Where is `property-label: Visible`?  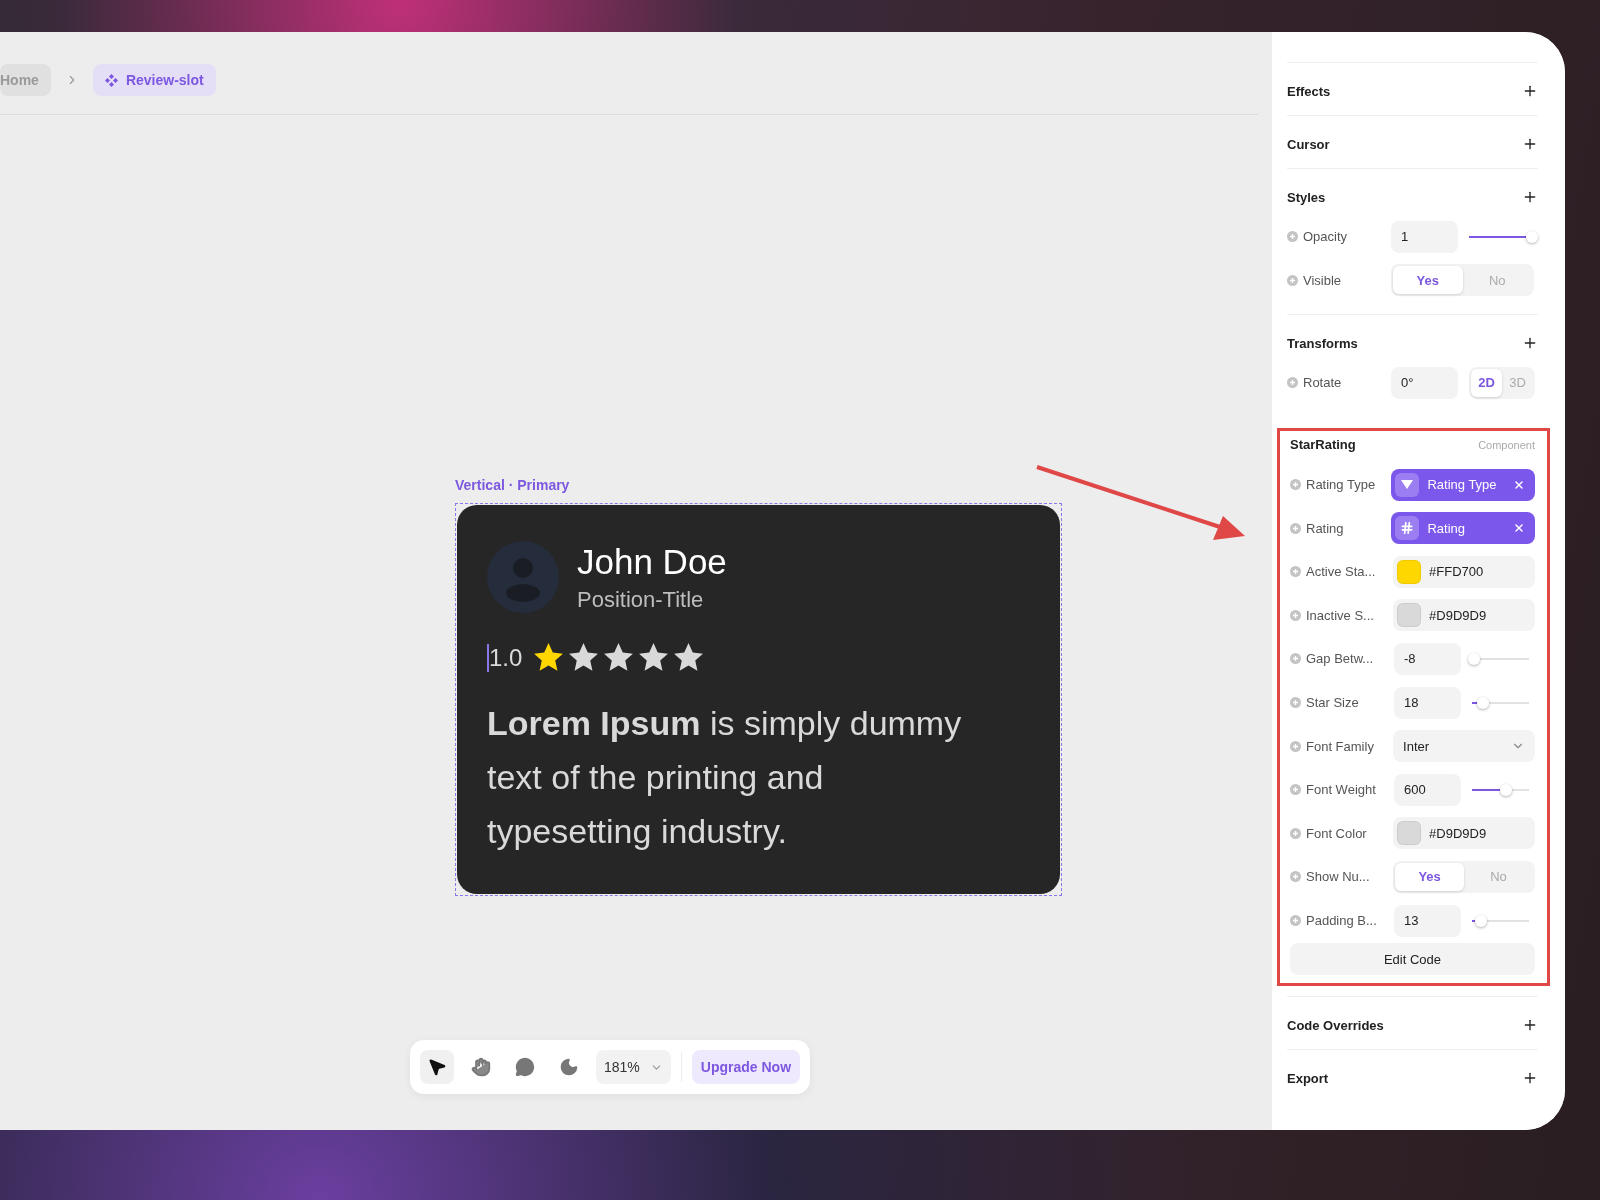 property-label: Visible is located at coordinates (1322, 280).